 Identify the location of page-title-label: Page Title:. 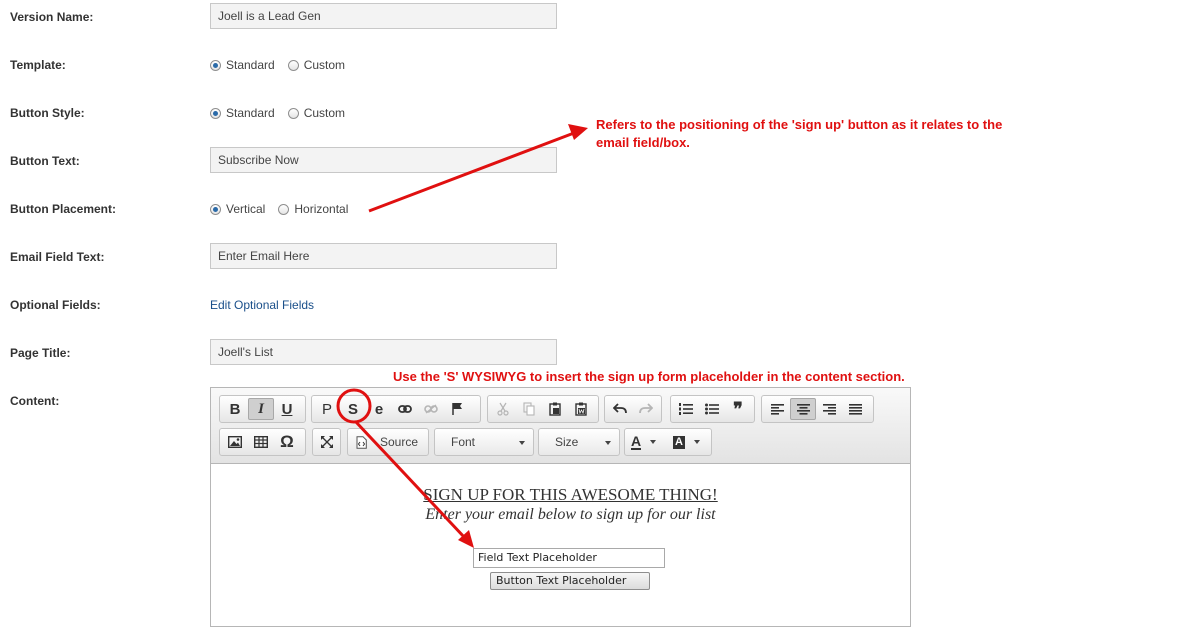
(40, 353).